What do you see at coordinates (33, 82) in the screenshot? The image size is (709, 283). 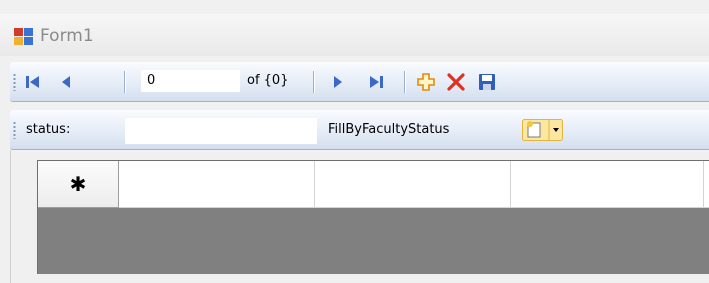 I see `move-first-icon` at bounding box center [33, 82].